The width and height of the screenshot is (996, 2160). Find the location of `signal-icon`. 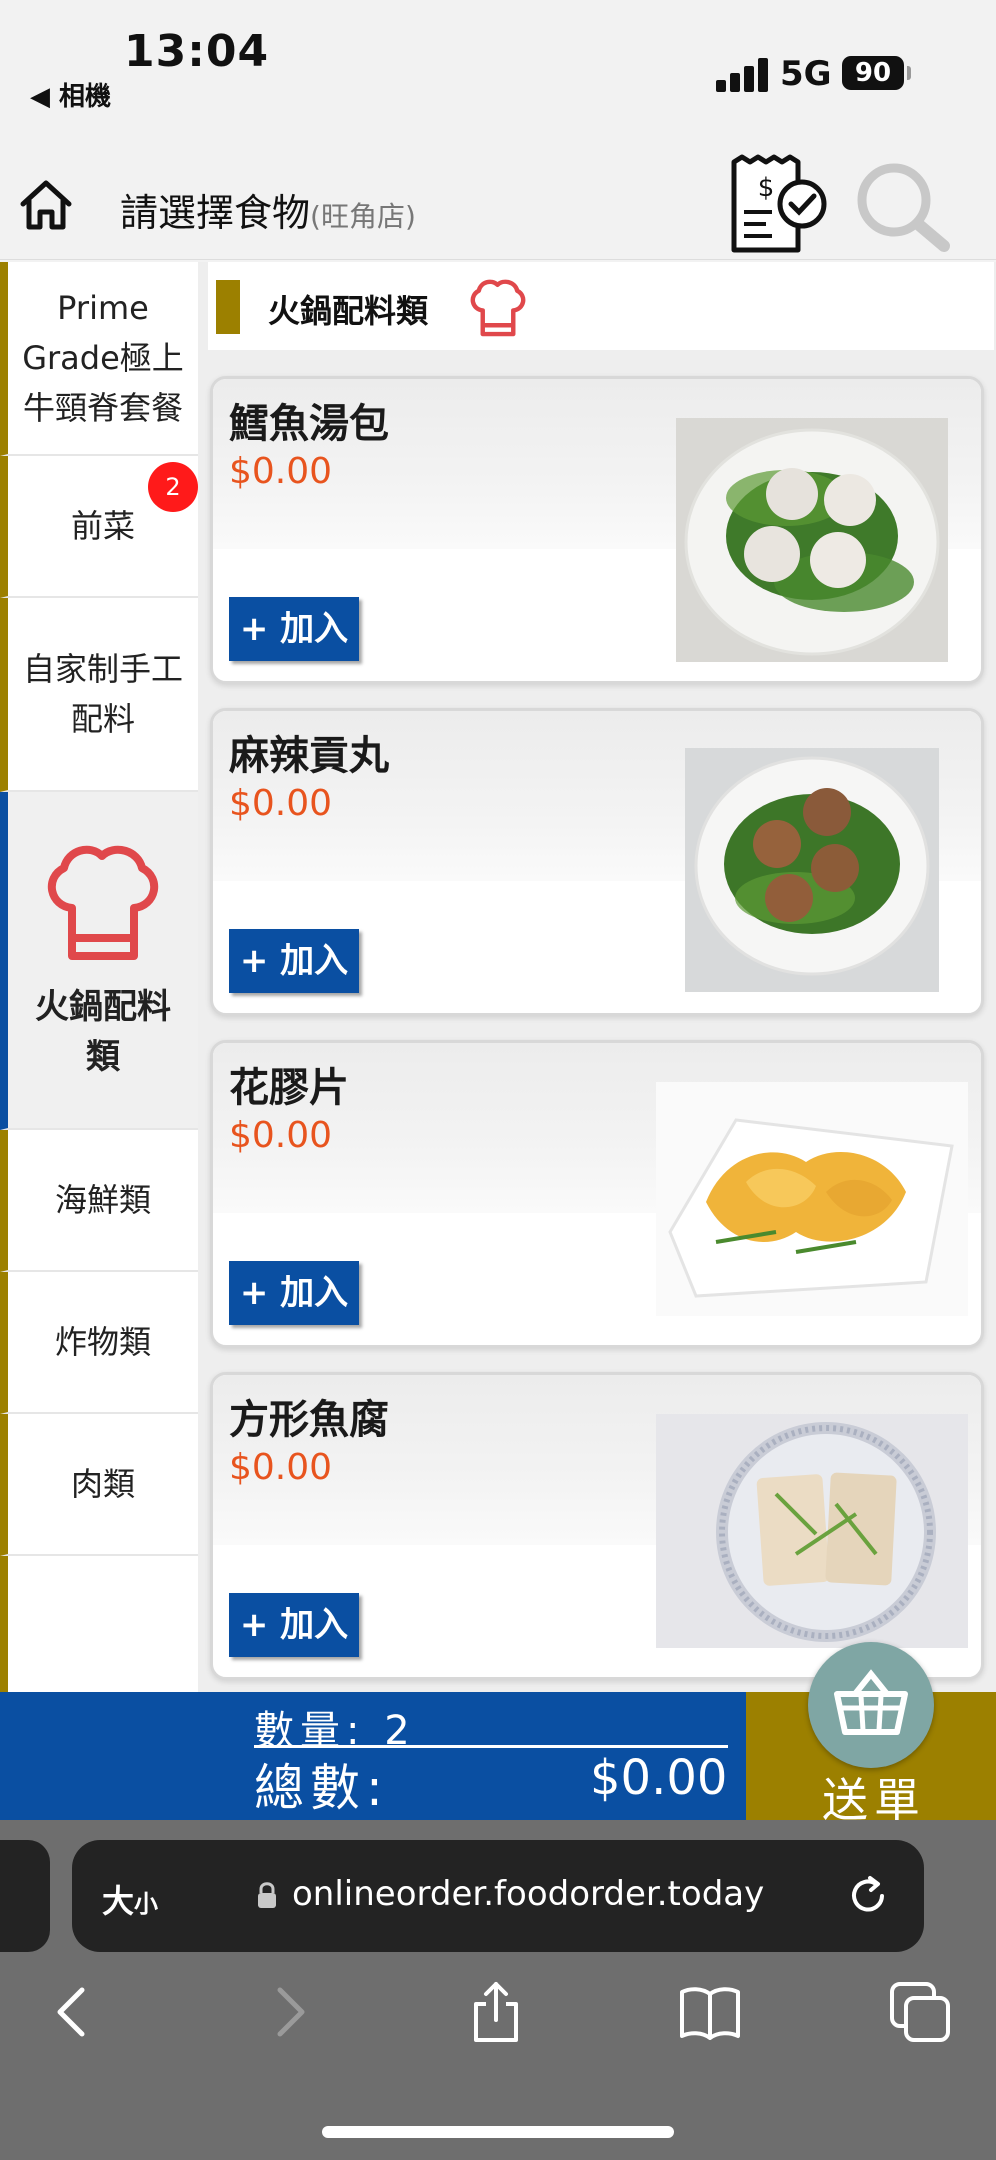

signal-icon is located at coordinates (742, 75).